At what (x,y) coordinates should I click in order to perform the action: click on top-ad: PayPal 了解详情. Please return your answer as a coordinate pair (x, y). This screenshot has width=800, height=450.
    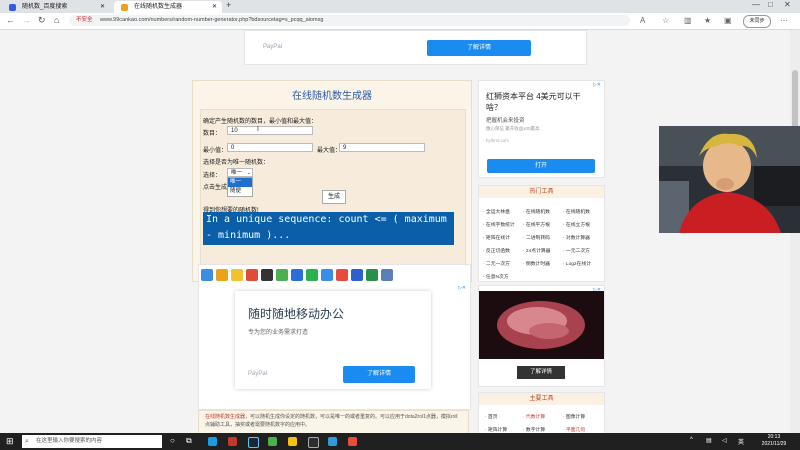
    Looking at the image, I should click on (415, 47).